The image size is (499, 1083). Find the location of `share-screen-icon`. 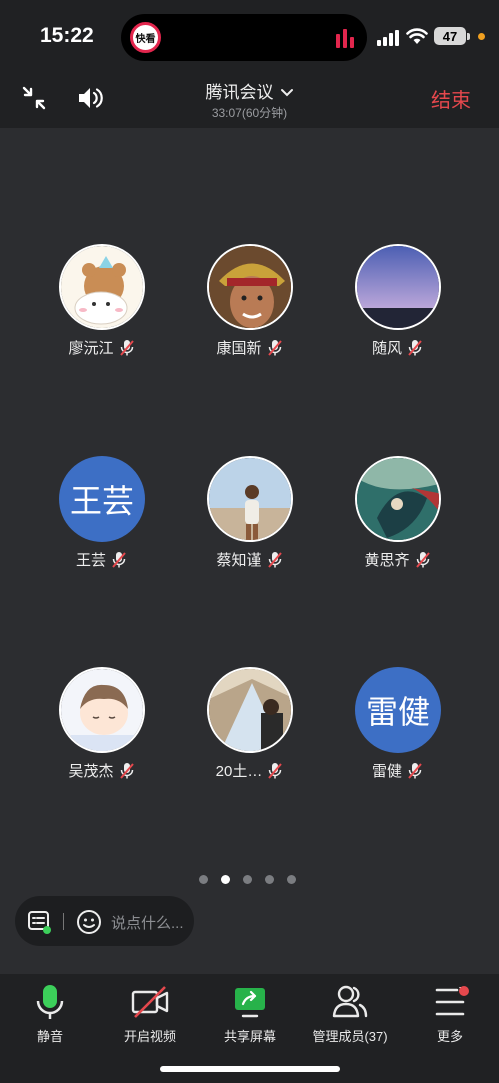

share-screen-icon is located at coordinates (250, 1003).